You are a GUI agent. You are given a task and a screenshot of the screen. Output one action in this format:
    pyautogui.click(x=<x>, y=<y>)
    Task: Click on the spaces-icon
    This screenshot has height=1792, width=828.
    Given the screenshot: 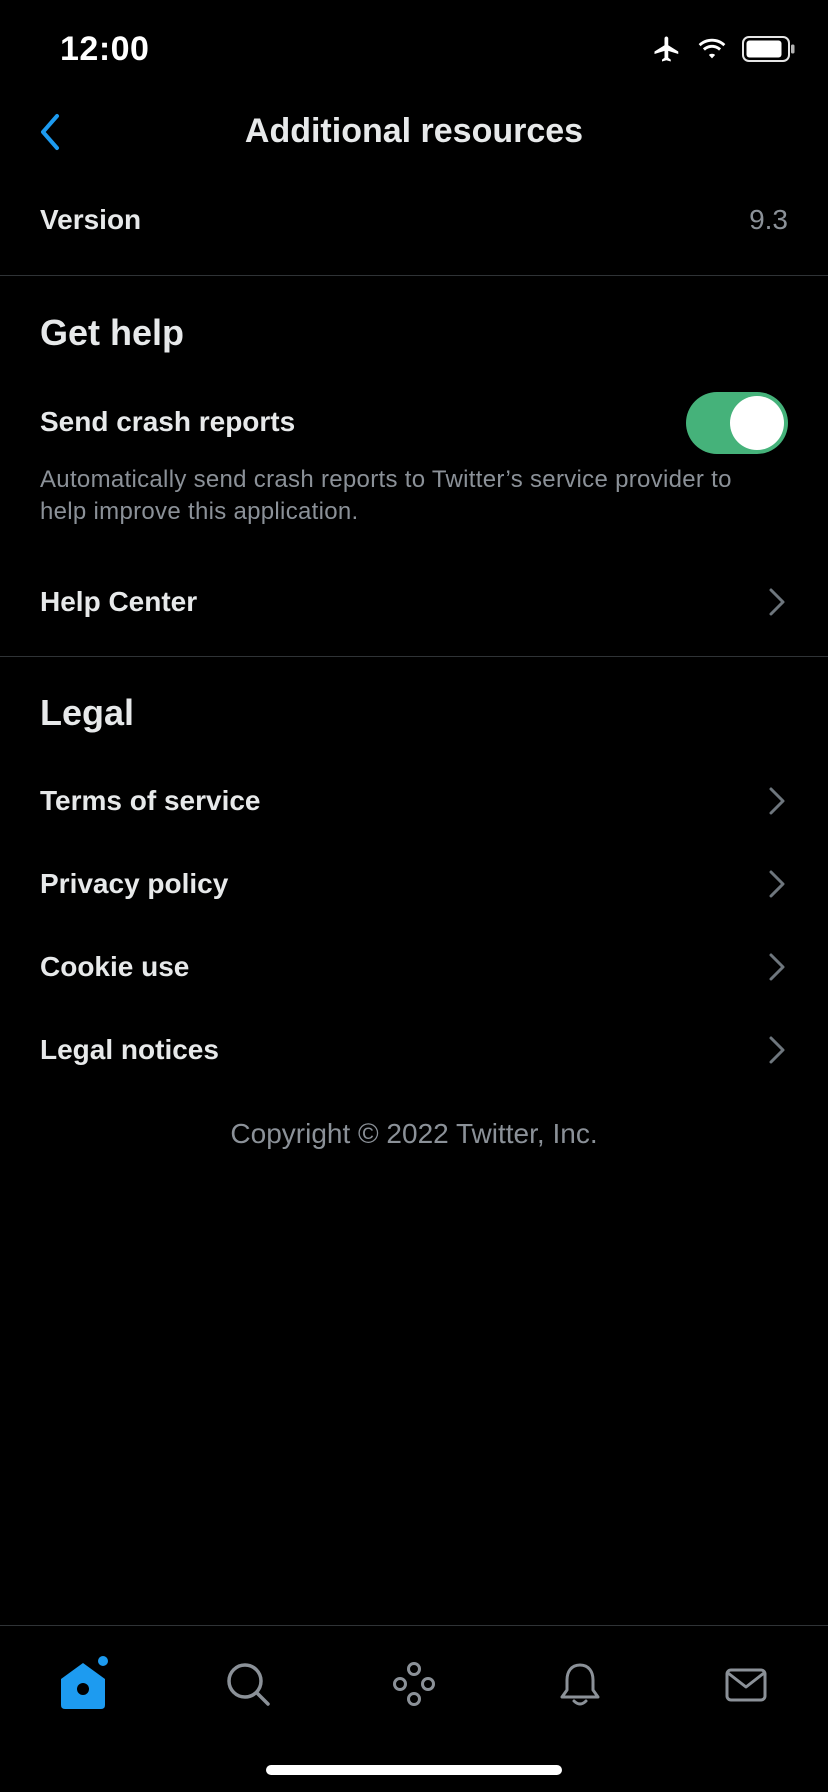 What is the action you would take?
    pyautogui.click(x=414, y=1684)
    